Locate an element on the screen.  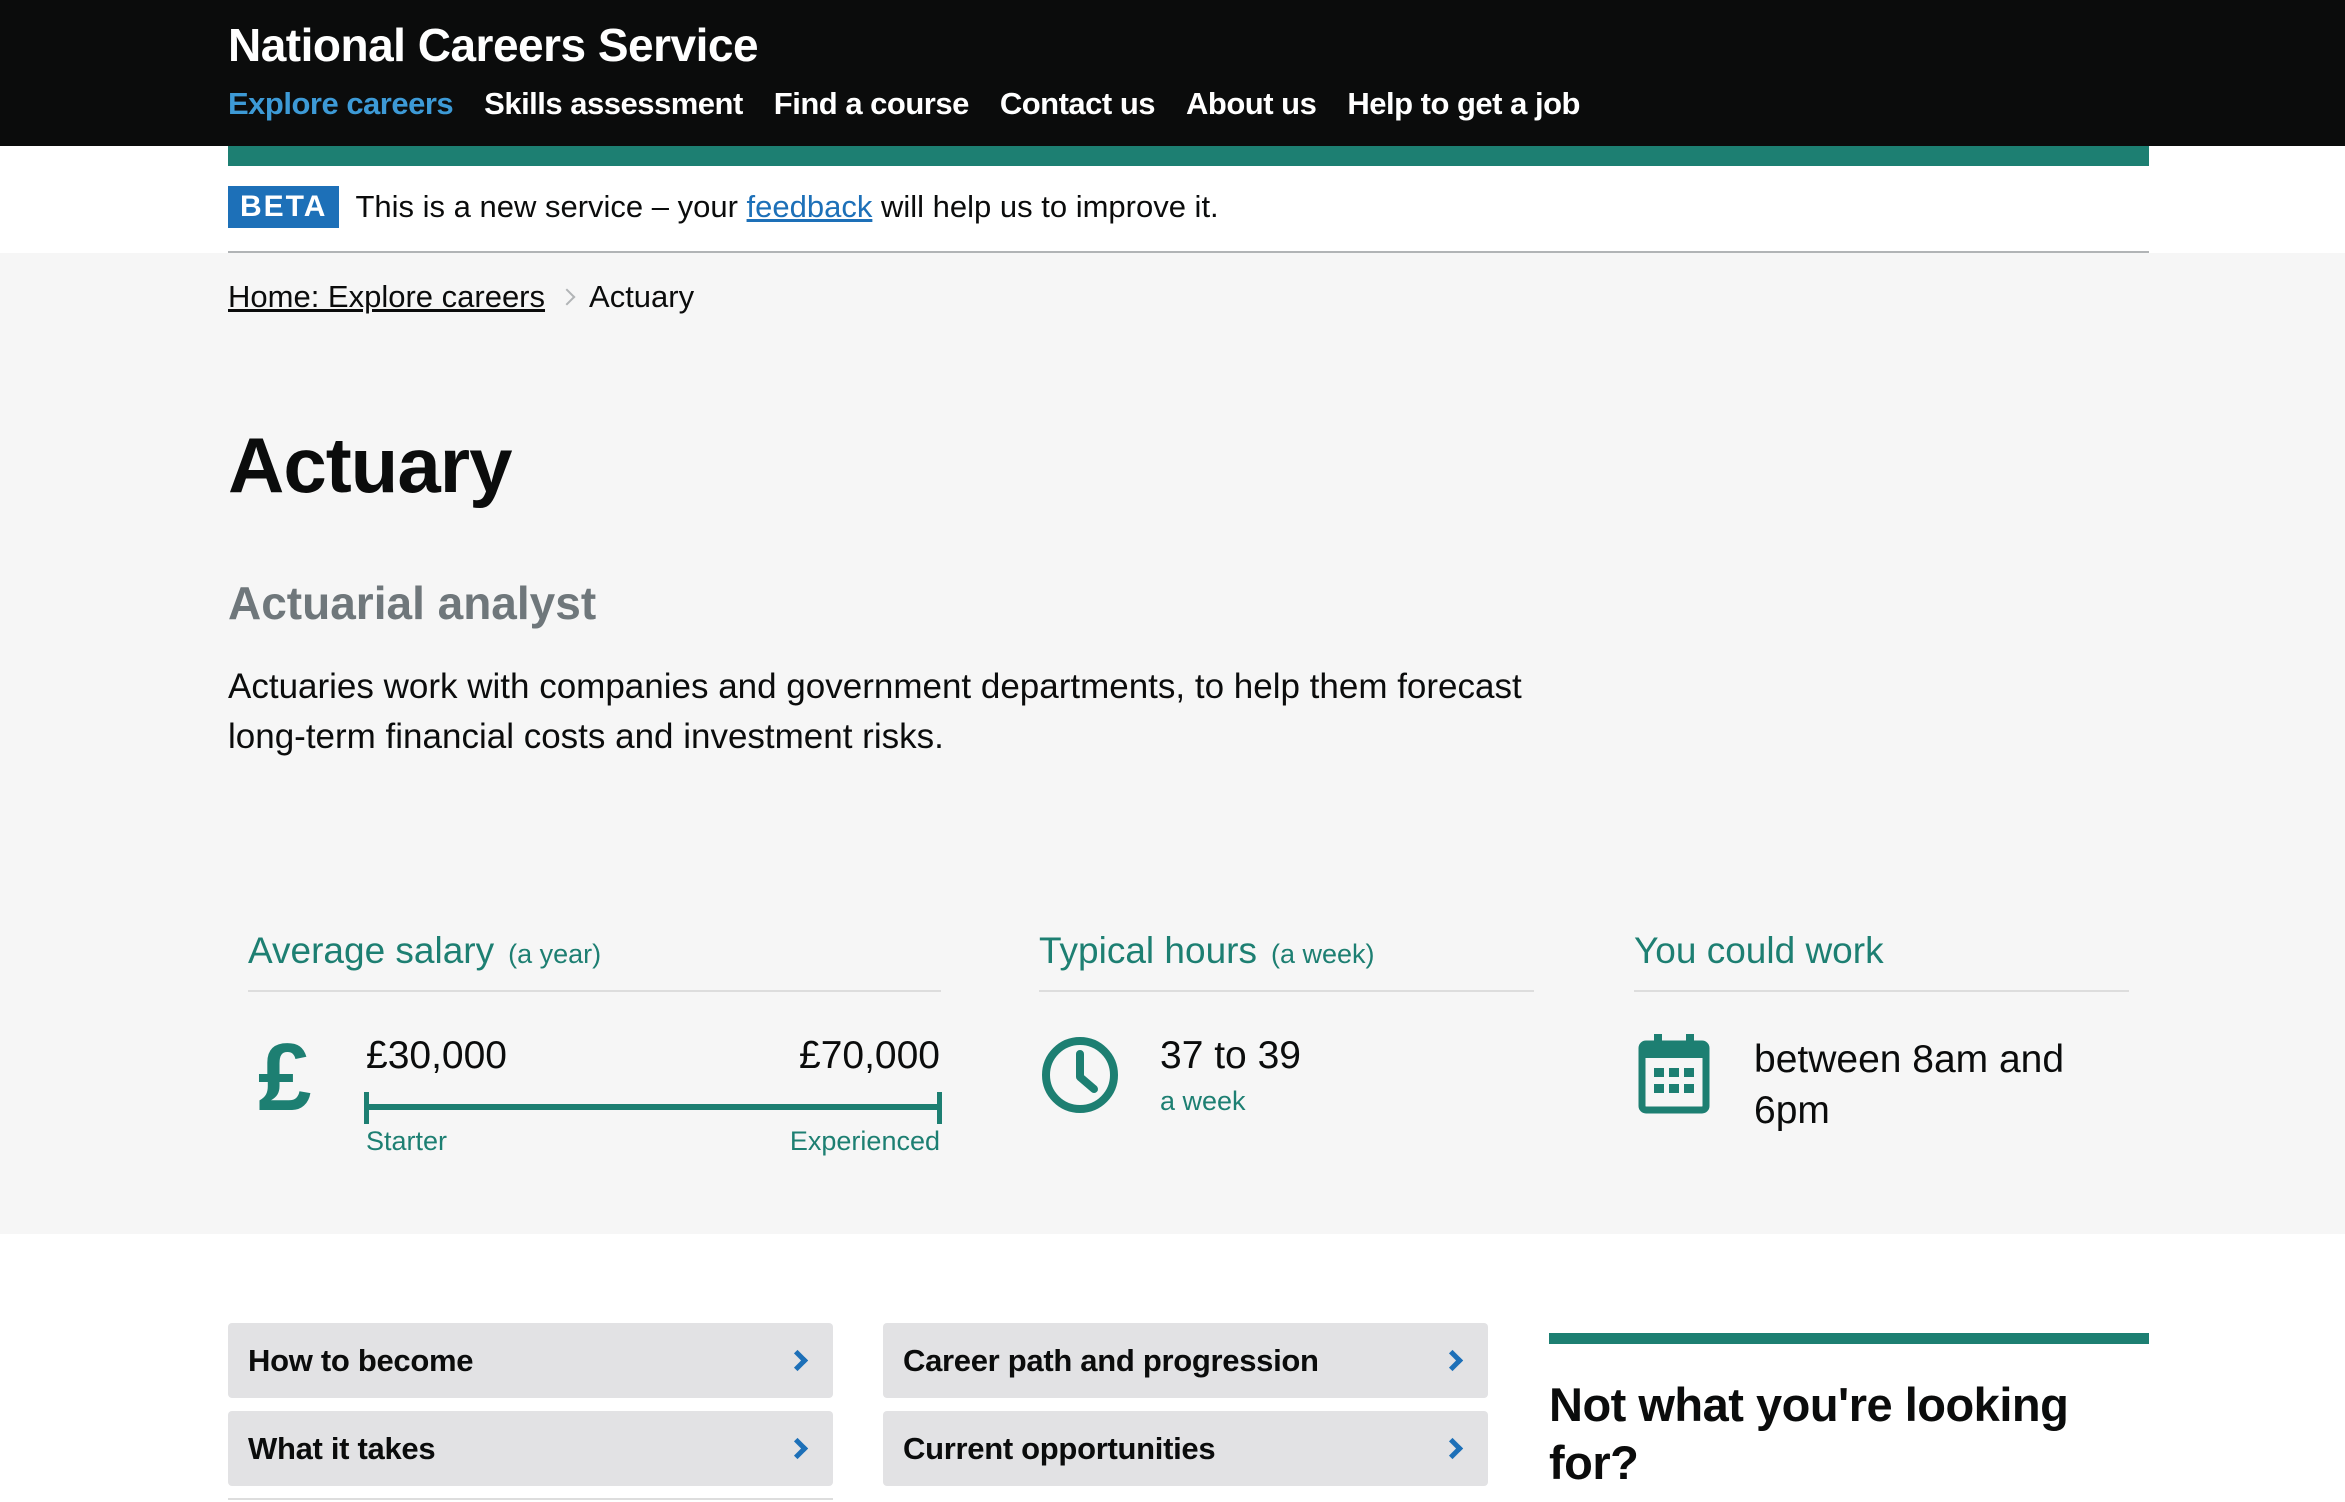
salary-heading: Average salary (a year) is located at coordinates (424, 951).